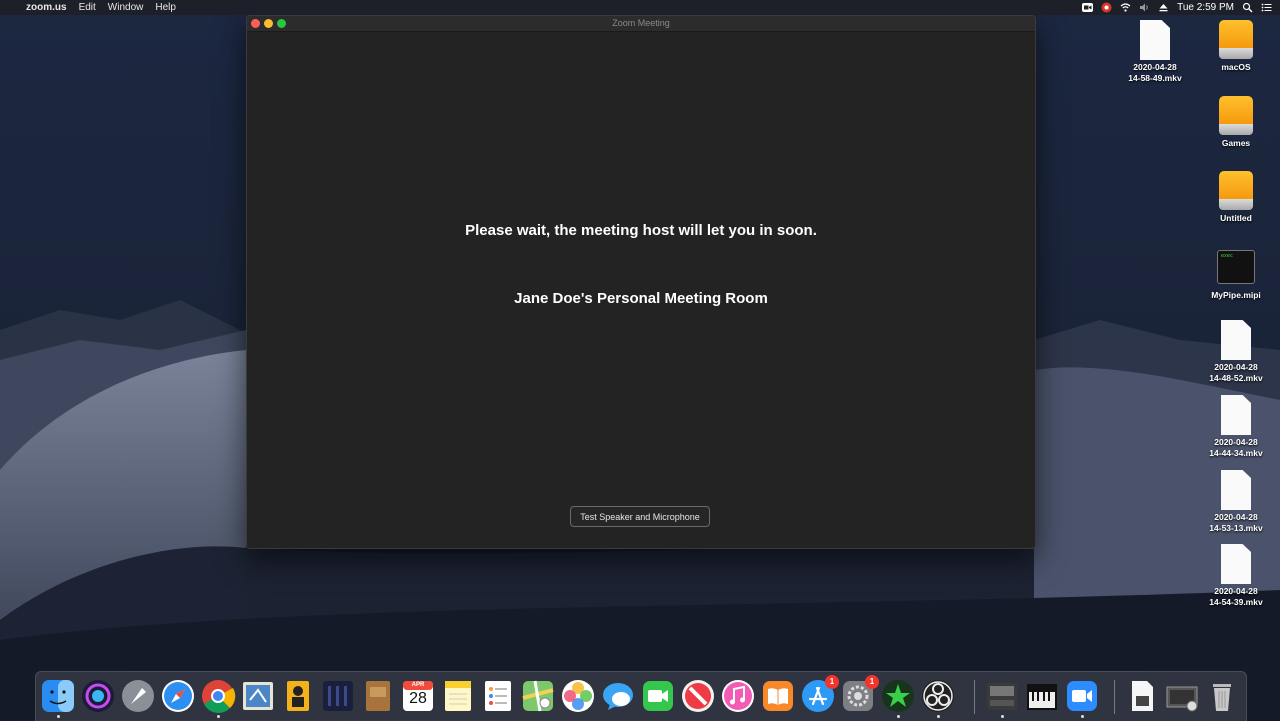 This screenshot has height=721, width=1280. I want to click on facetime-icon, so click(658, 696).